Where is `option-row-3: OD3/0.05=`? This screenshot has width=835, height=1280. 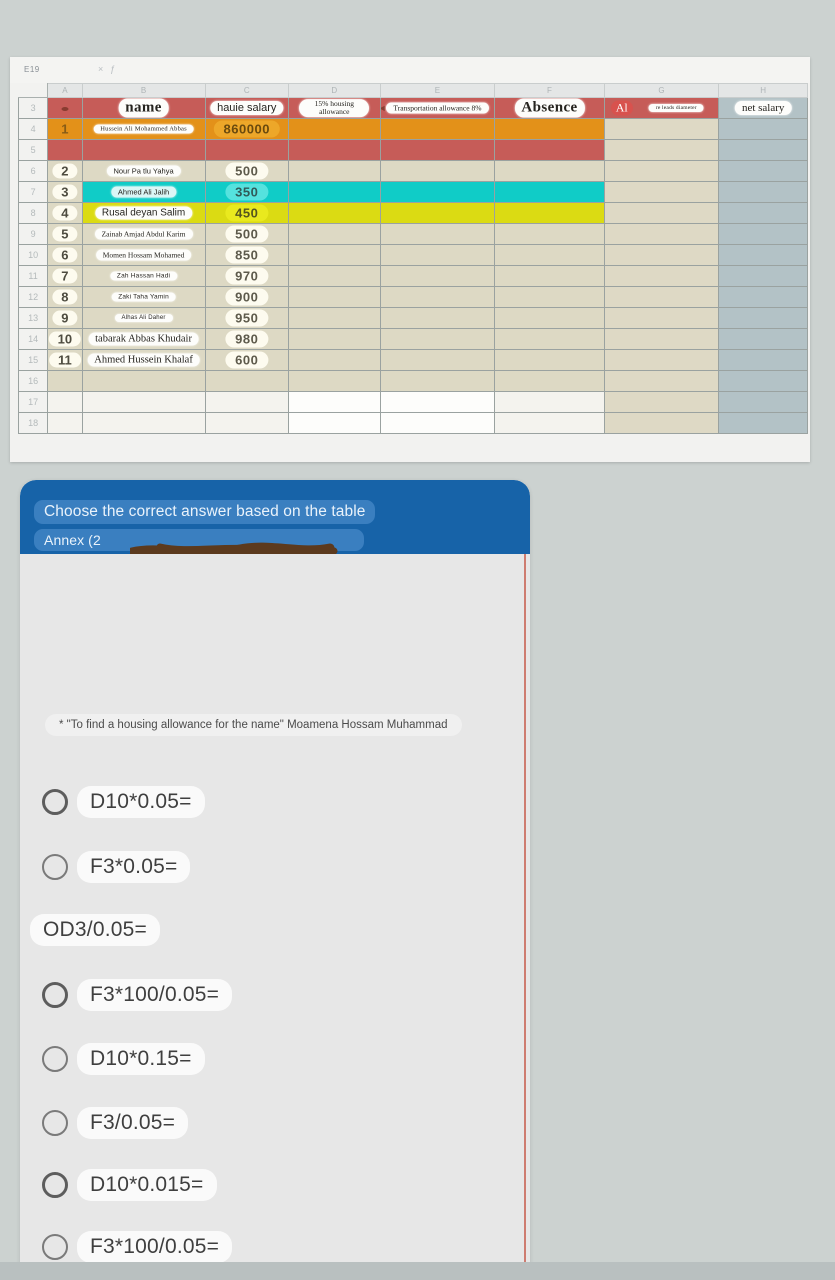 option-row-3: OD3/0.05= is located at coordinates (95, 930).